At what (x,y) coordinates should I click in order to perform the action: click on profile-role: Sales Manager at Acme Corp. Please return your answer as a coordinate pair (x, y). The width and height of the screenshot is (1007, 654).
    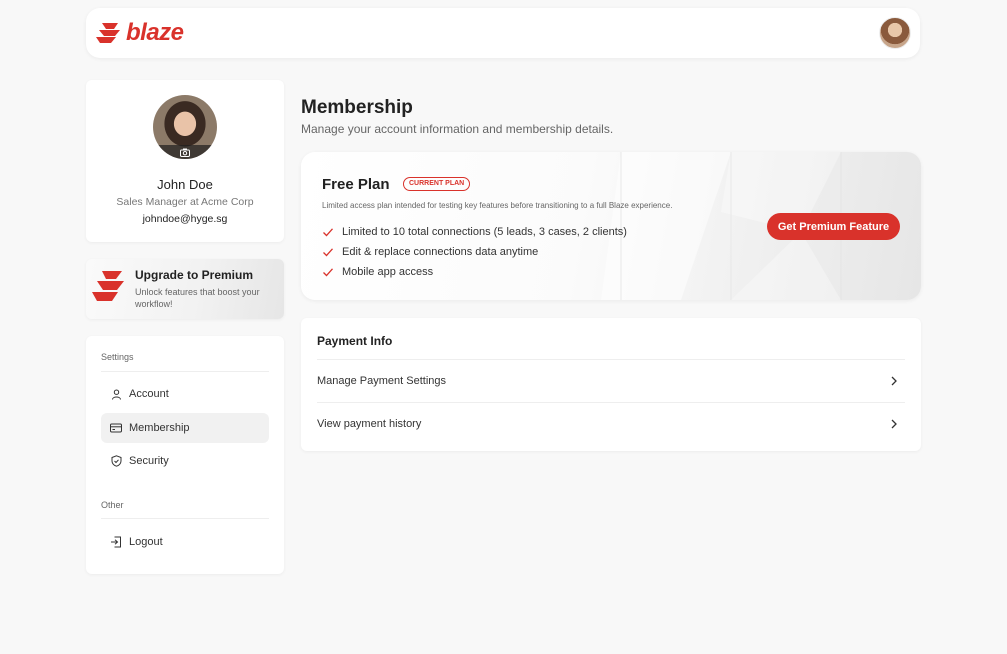
    Looking at the image, I should click on (185, 202).